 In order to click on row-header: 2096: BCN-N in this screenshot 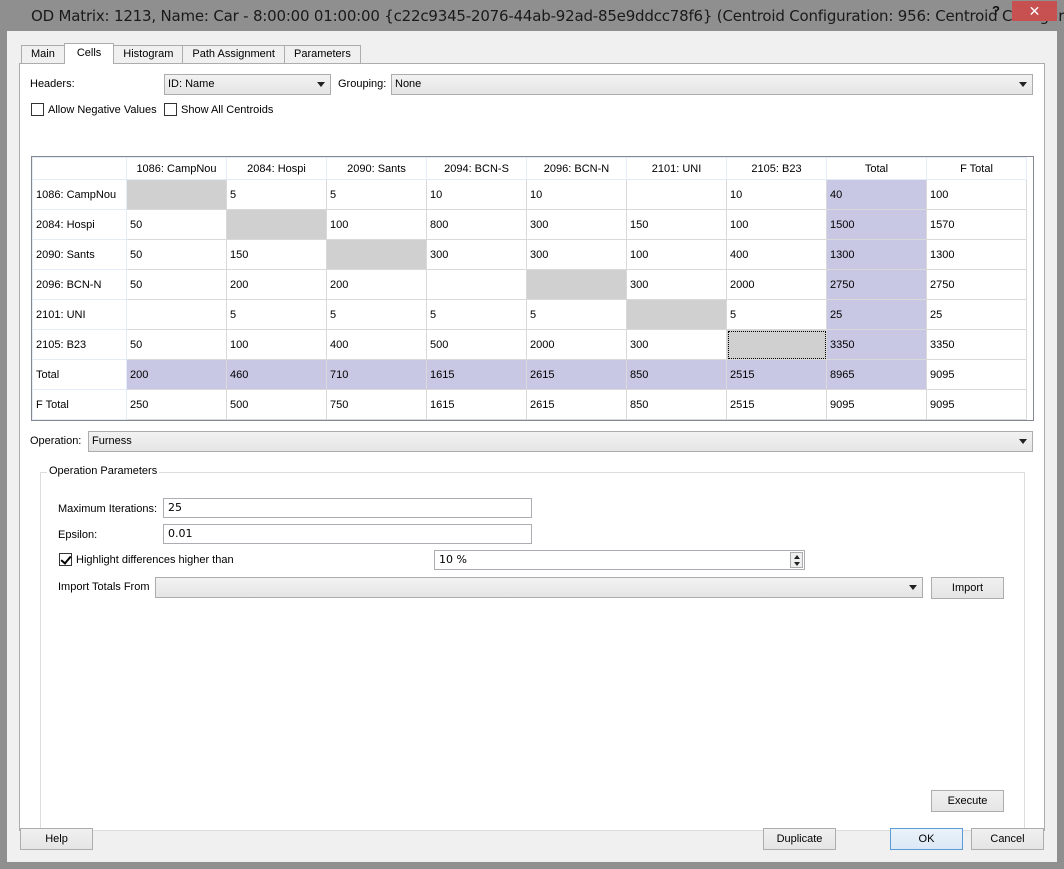, I will do `click(79, 284)`.